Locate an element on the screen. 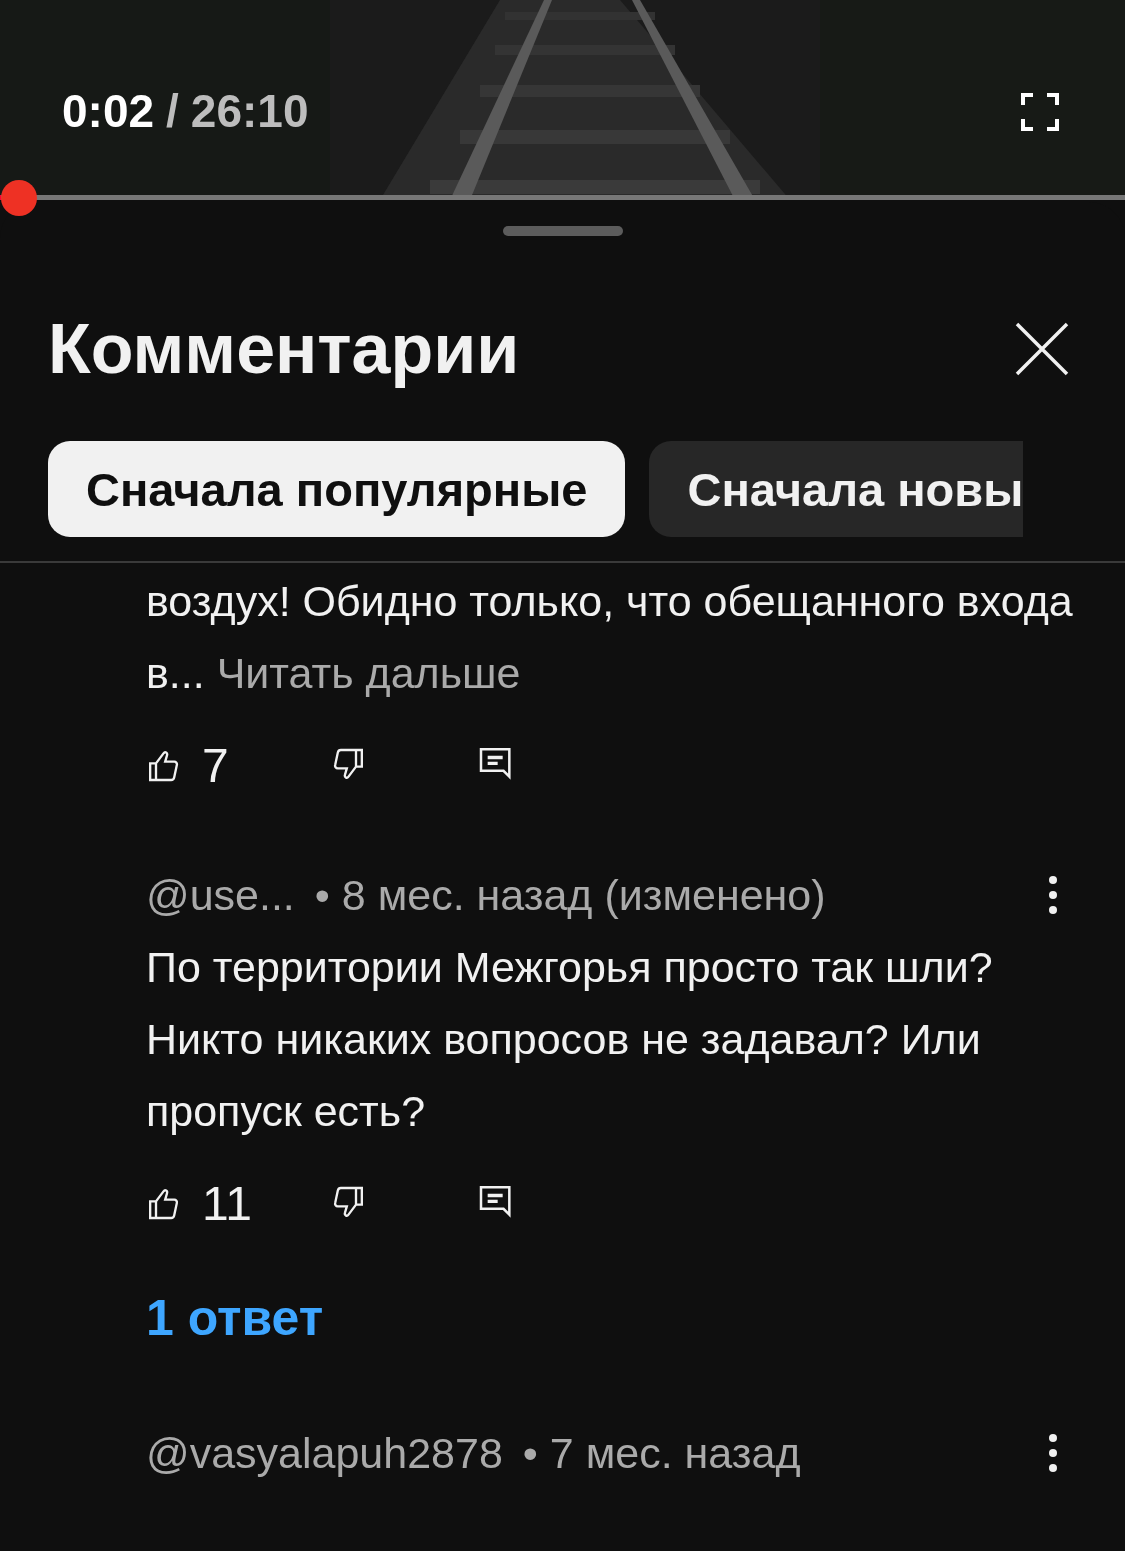  duration: 26:10 is located at coordinates (249, 111).